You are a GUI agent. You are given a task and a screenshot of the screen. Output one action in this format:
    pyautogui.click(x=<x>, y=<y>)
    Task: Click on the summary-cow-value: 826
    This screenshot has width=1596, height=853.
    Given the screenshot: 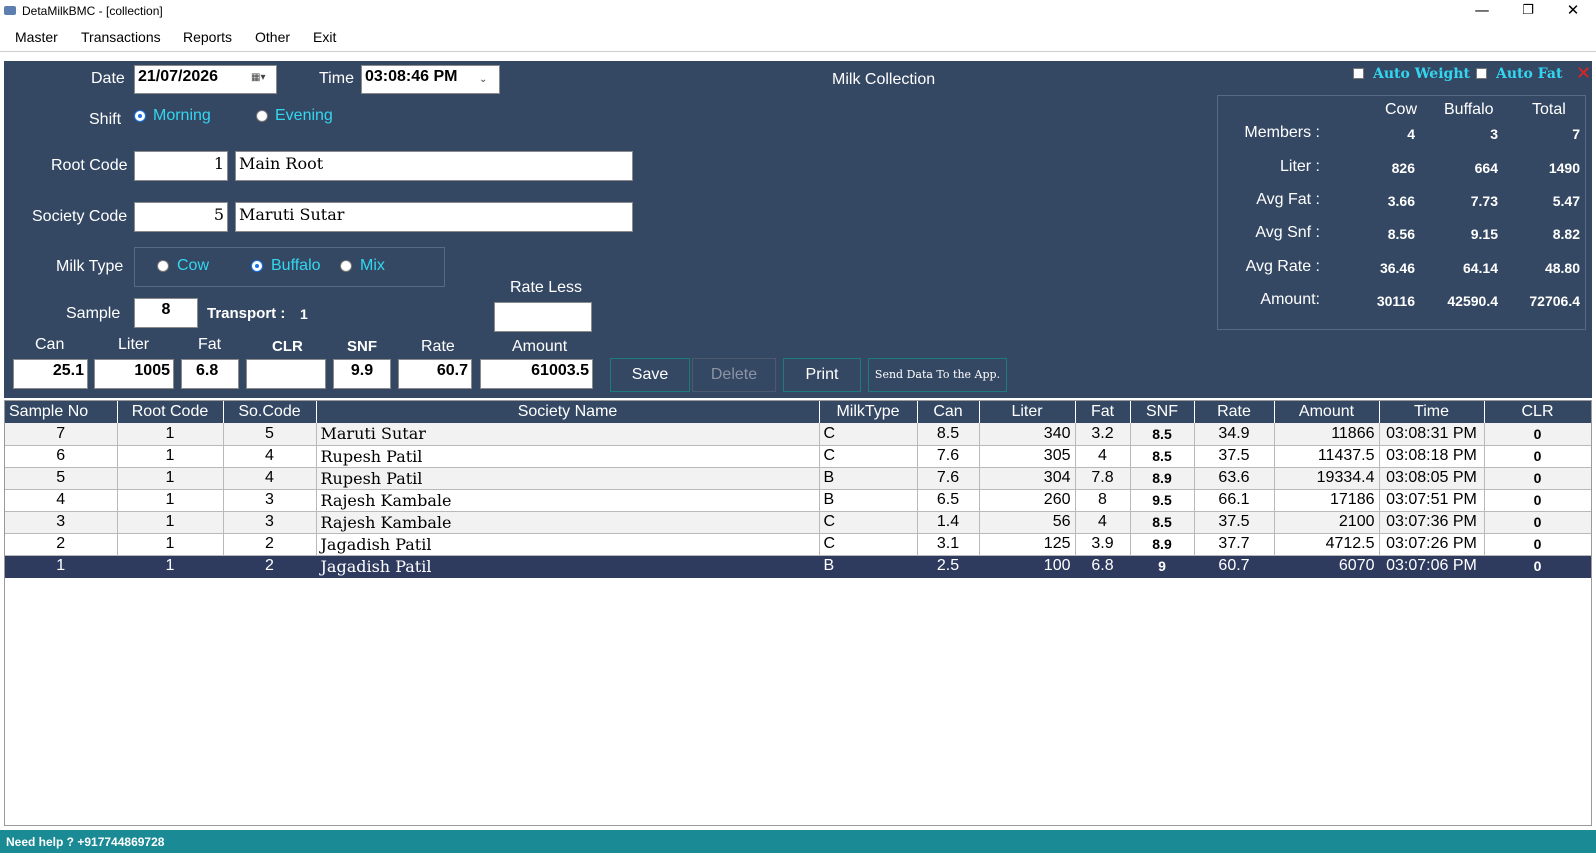 What is the action you would take?
    pyautogui.click(x=1403, y=168)
    